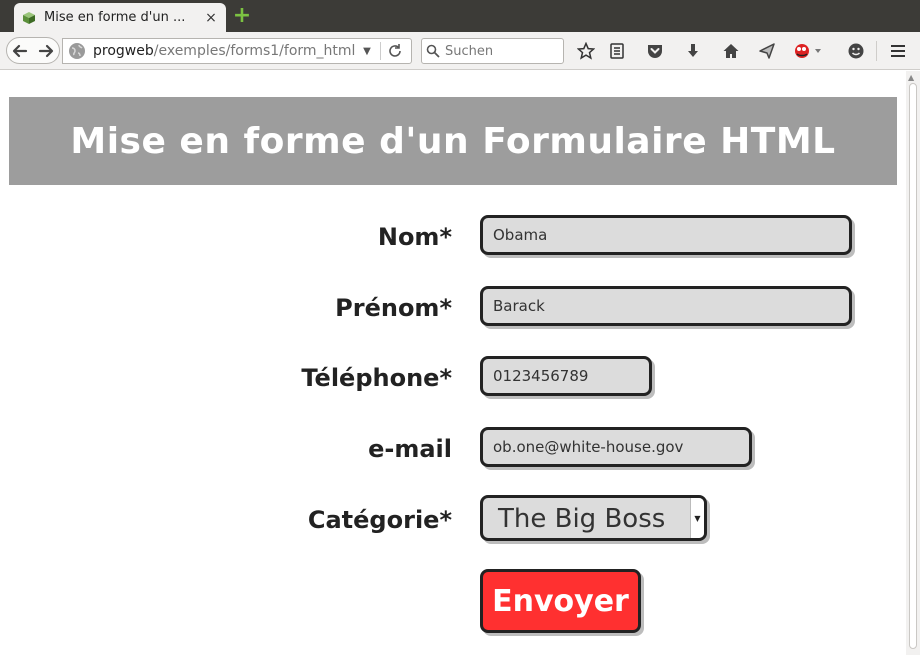 This screenshot has width=920, height=655. I want to click on scrollbar-thumb, so click(913, 366).